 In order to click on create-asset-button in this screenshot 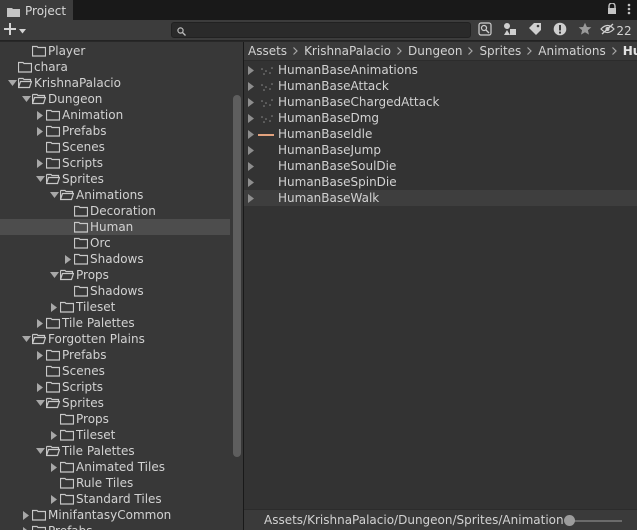, I will do `click(19, 30)`.